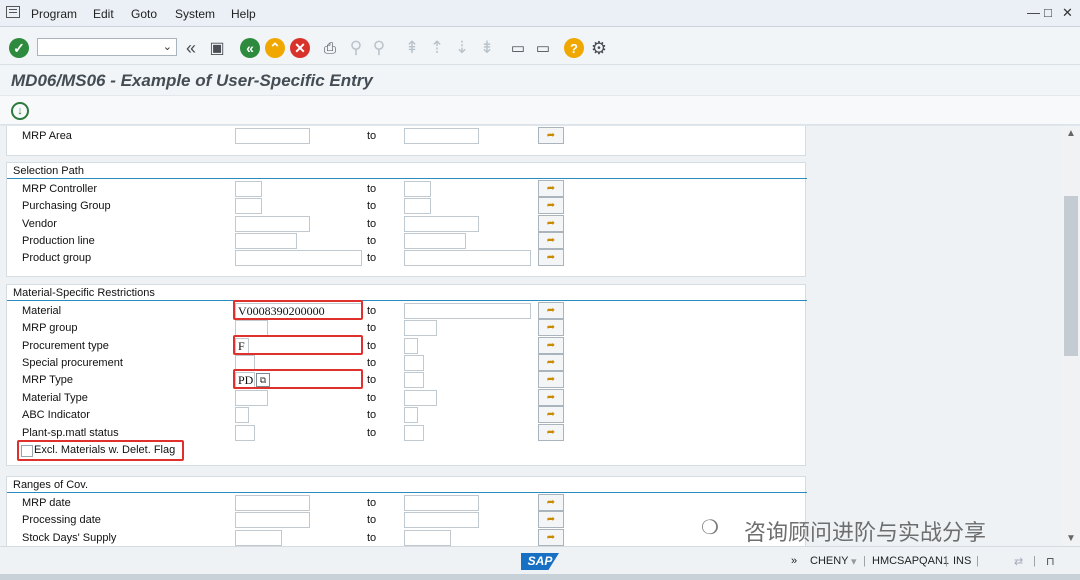 This screenshot has height=580, width=1080. I want to click on mrp-controller-multiple-selection-button: ➦, so click(551, 188).